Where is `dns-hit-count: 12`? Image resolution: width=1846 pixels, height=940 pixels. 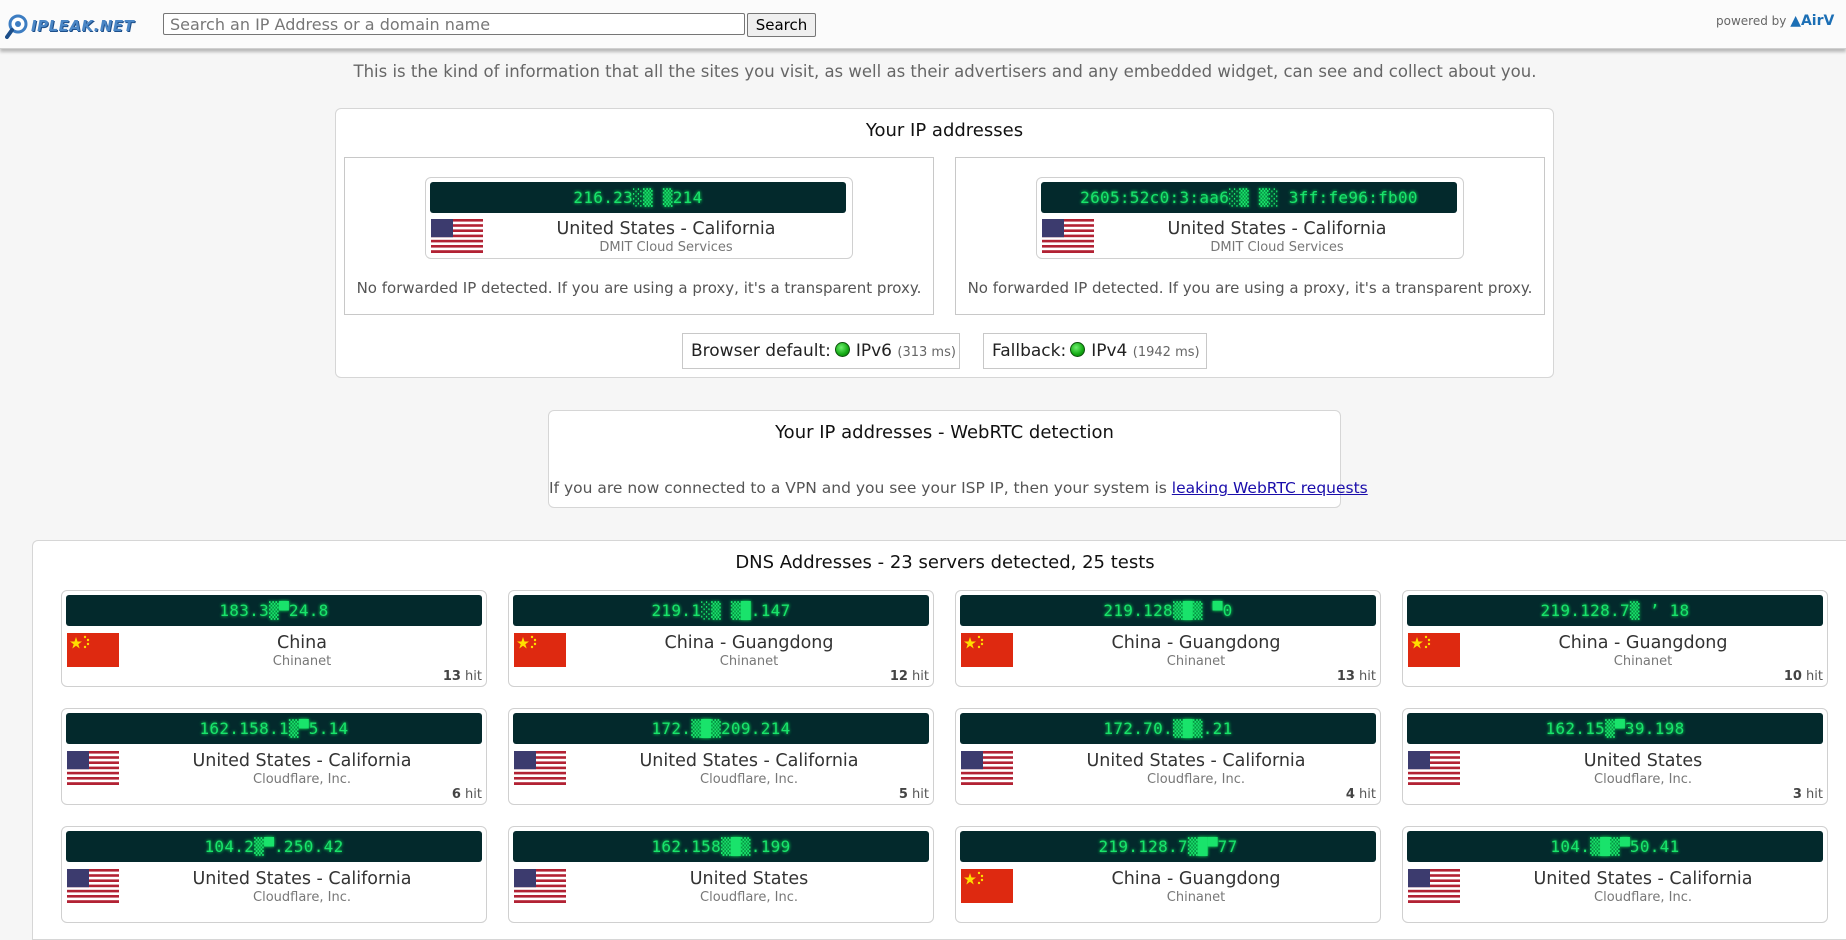
dns-hit-count: 12 is located at coordinates (898, 676).